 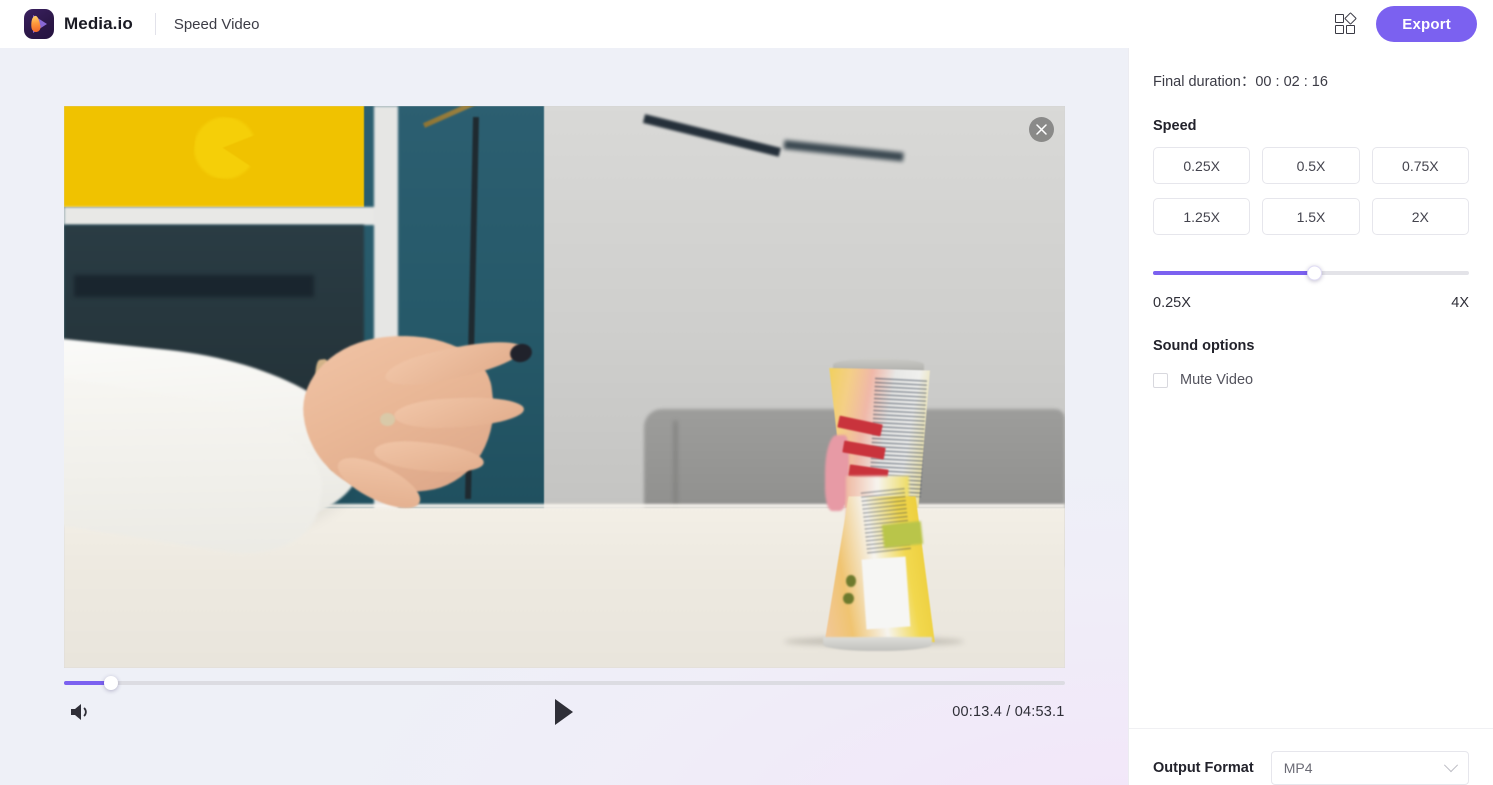 I want to click on mute-video-row: Mute Video, so click(x=1311, y=380).